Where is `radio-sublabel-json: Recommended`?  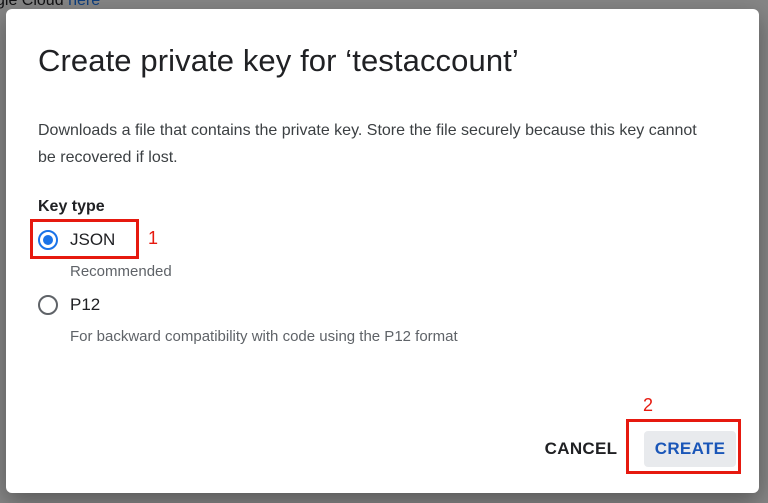 radio-sublabel-json: Recommended is located at coordinates (121, 271).